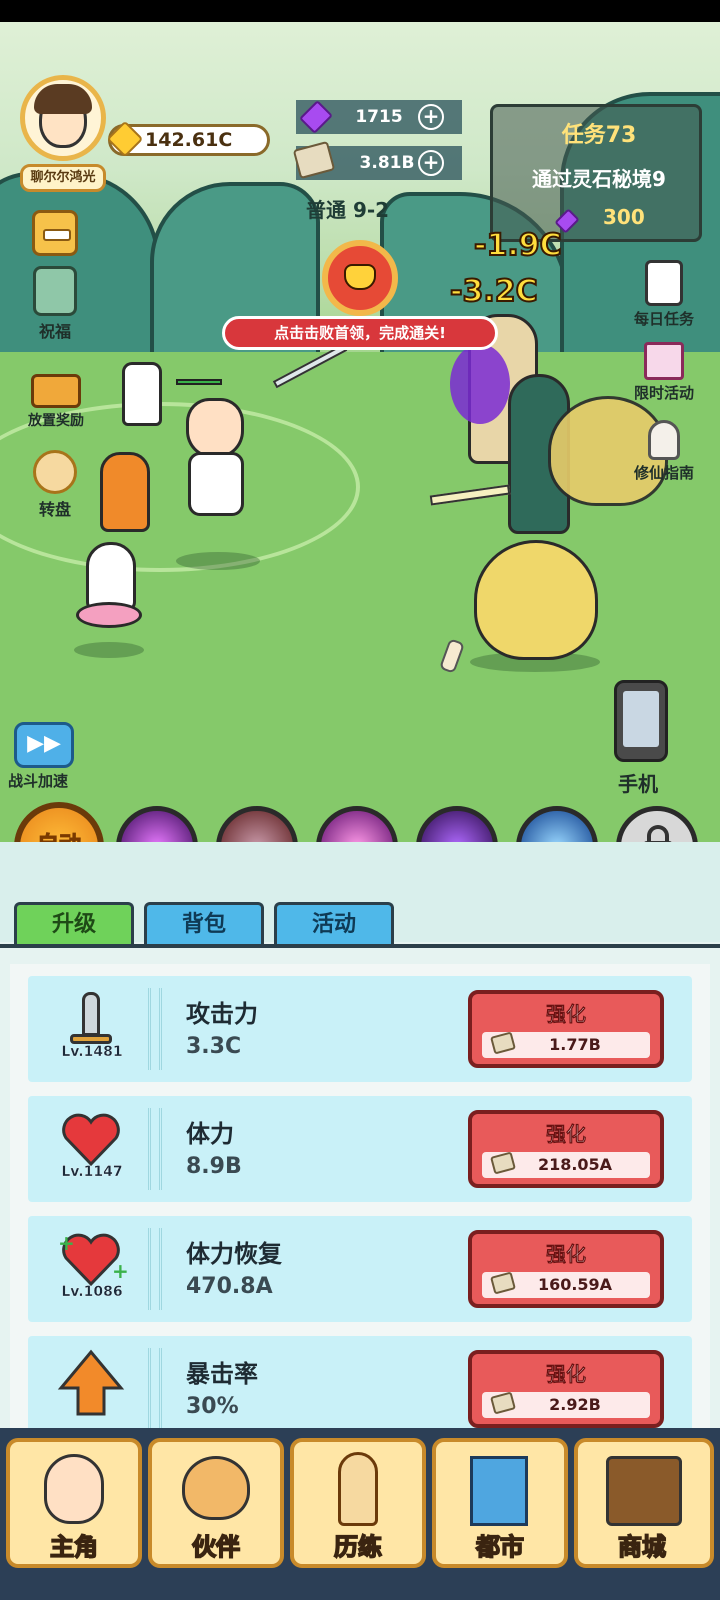 The image size is (720, 1600). What do you see at coordinates (360, 1269) in the screenshot?
I see `upgrade-row-regen: + + Lv.1086 体力恢复 470.8A 强化 160.59A` at bounding box center [360, 1269].